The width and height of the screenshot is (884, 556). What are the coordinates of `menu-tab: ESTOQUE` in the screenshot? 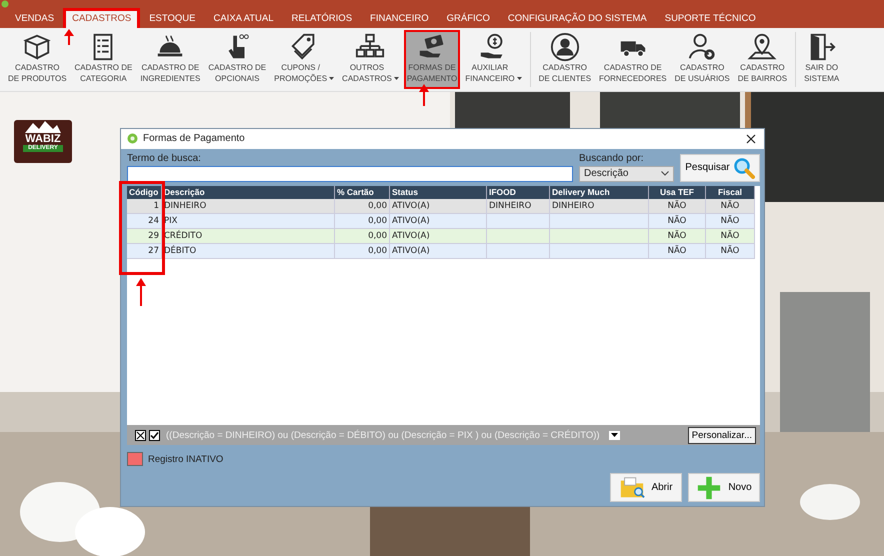 It's located at (172, 18).